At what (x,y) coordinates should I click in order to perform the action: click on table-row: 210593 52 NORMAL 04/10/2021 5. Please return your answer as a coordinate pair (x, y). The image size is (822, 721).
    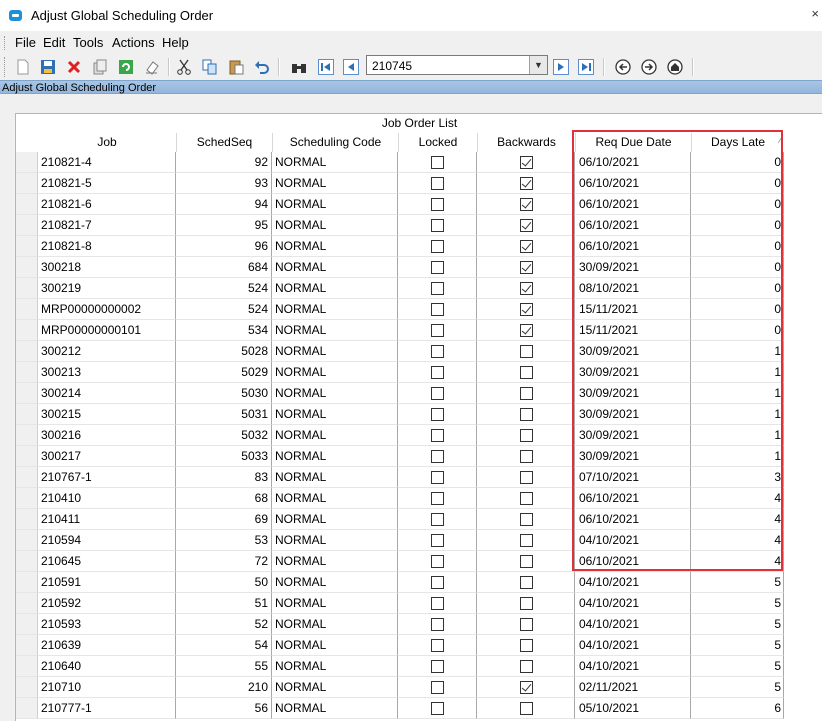
    Looking at the image, I should click on (419, 624).